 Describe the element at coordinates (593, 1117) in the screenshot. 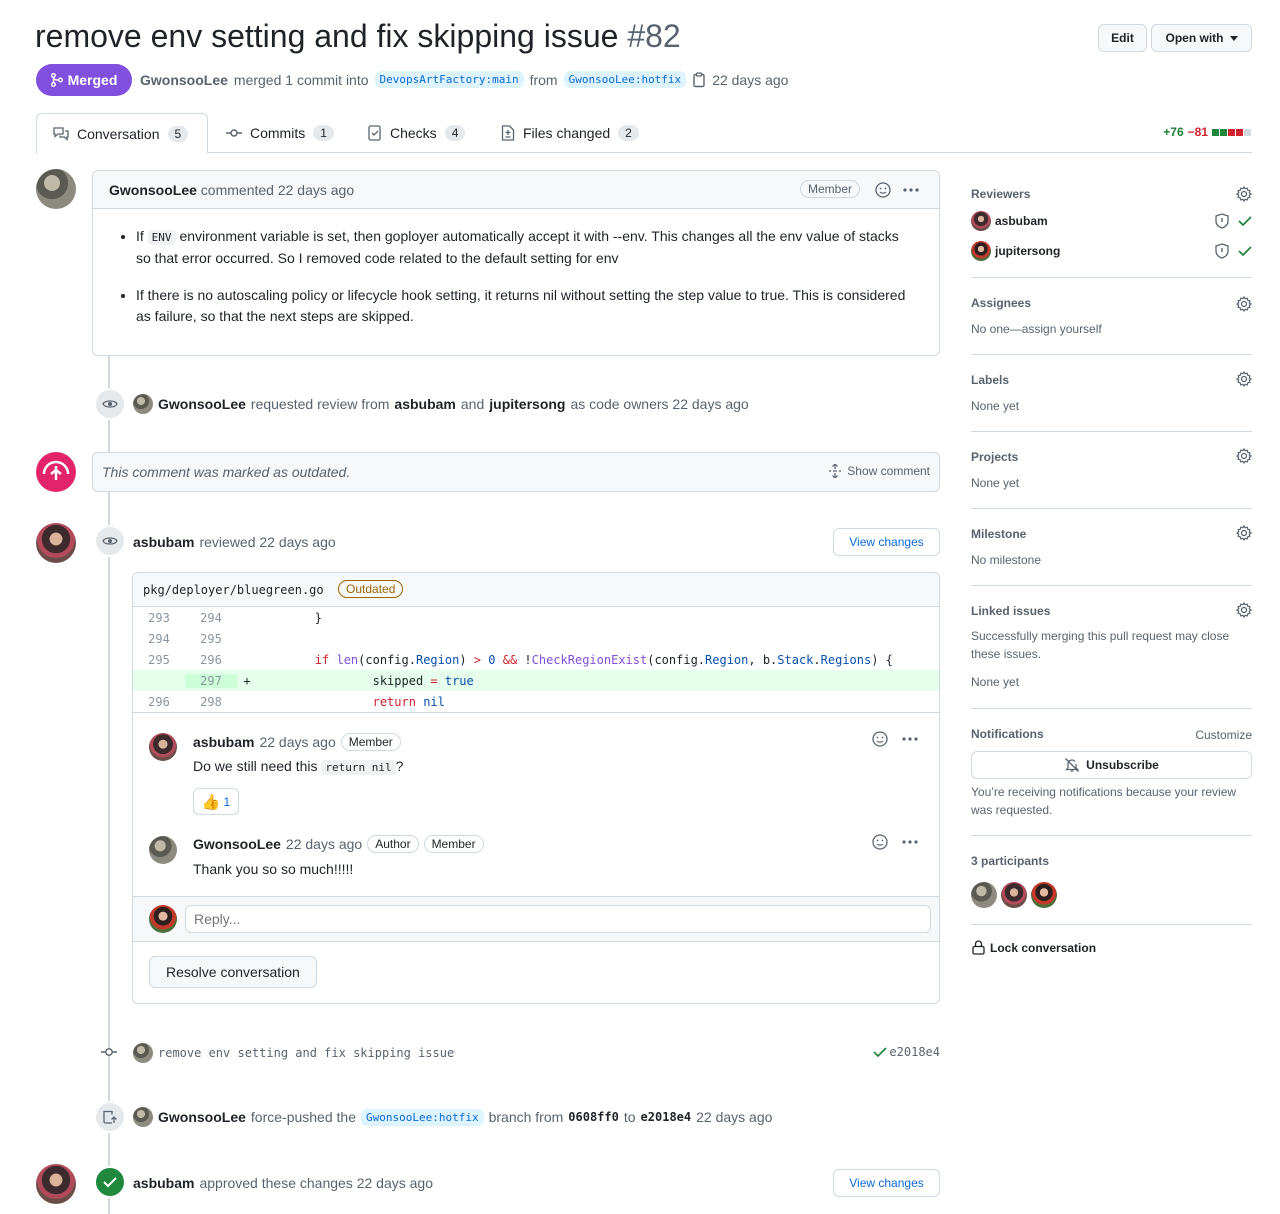

I see `from-sha: 0608ff0` at that location.